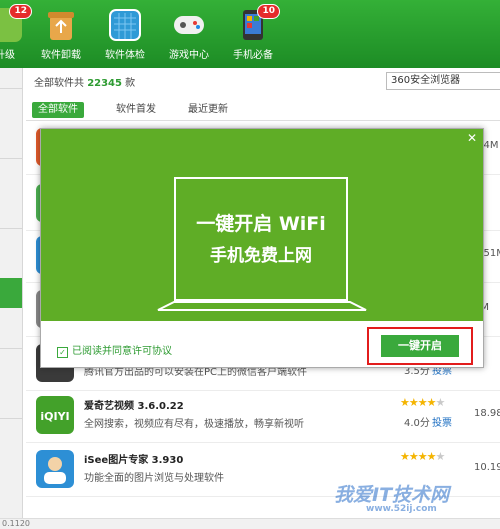 This screenshot has height=529, width=500. I want to click on category-tabs: 全部软件 软件首发 最近更新, so click(263, 110).